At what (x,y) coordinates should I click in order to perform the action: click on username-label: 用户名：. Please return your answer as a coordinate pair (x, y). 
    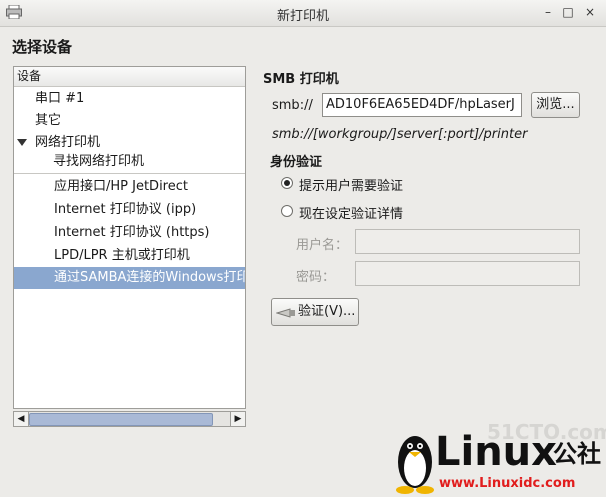
    Looking at the image, I should click on (322, 245).